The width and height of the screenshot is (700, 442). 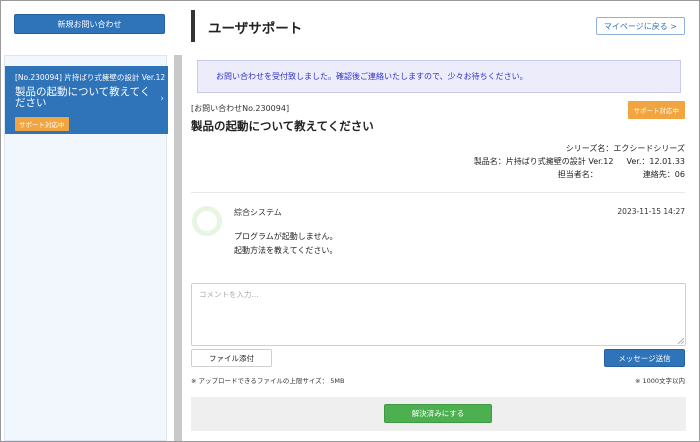 I want to click on sidebar-scrollbar, so click(x=178, y=248).